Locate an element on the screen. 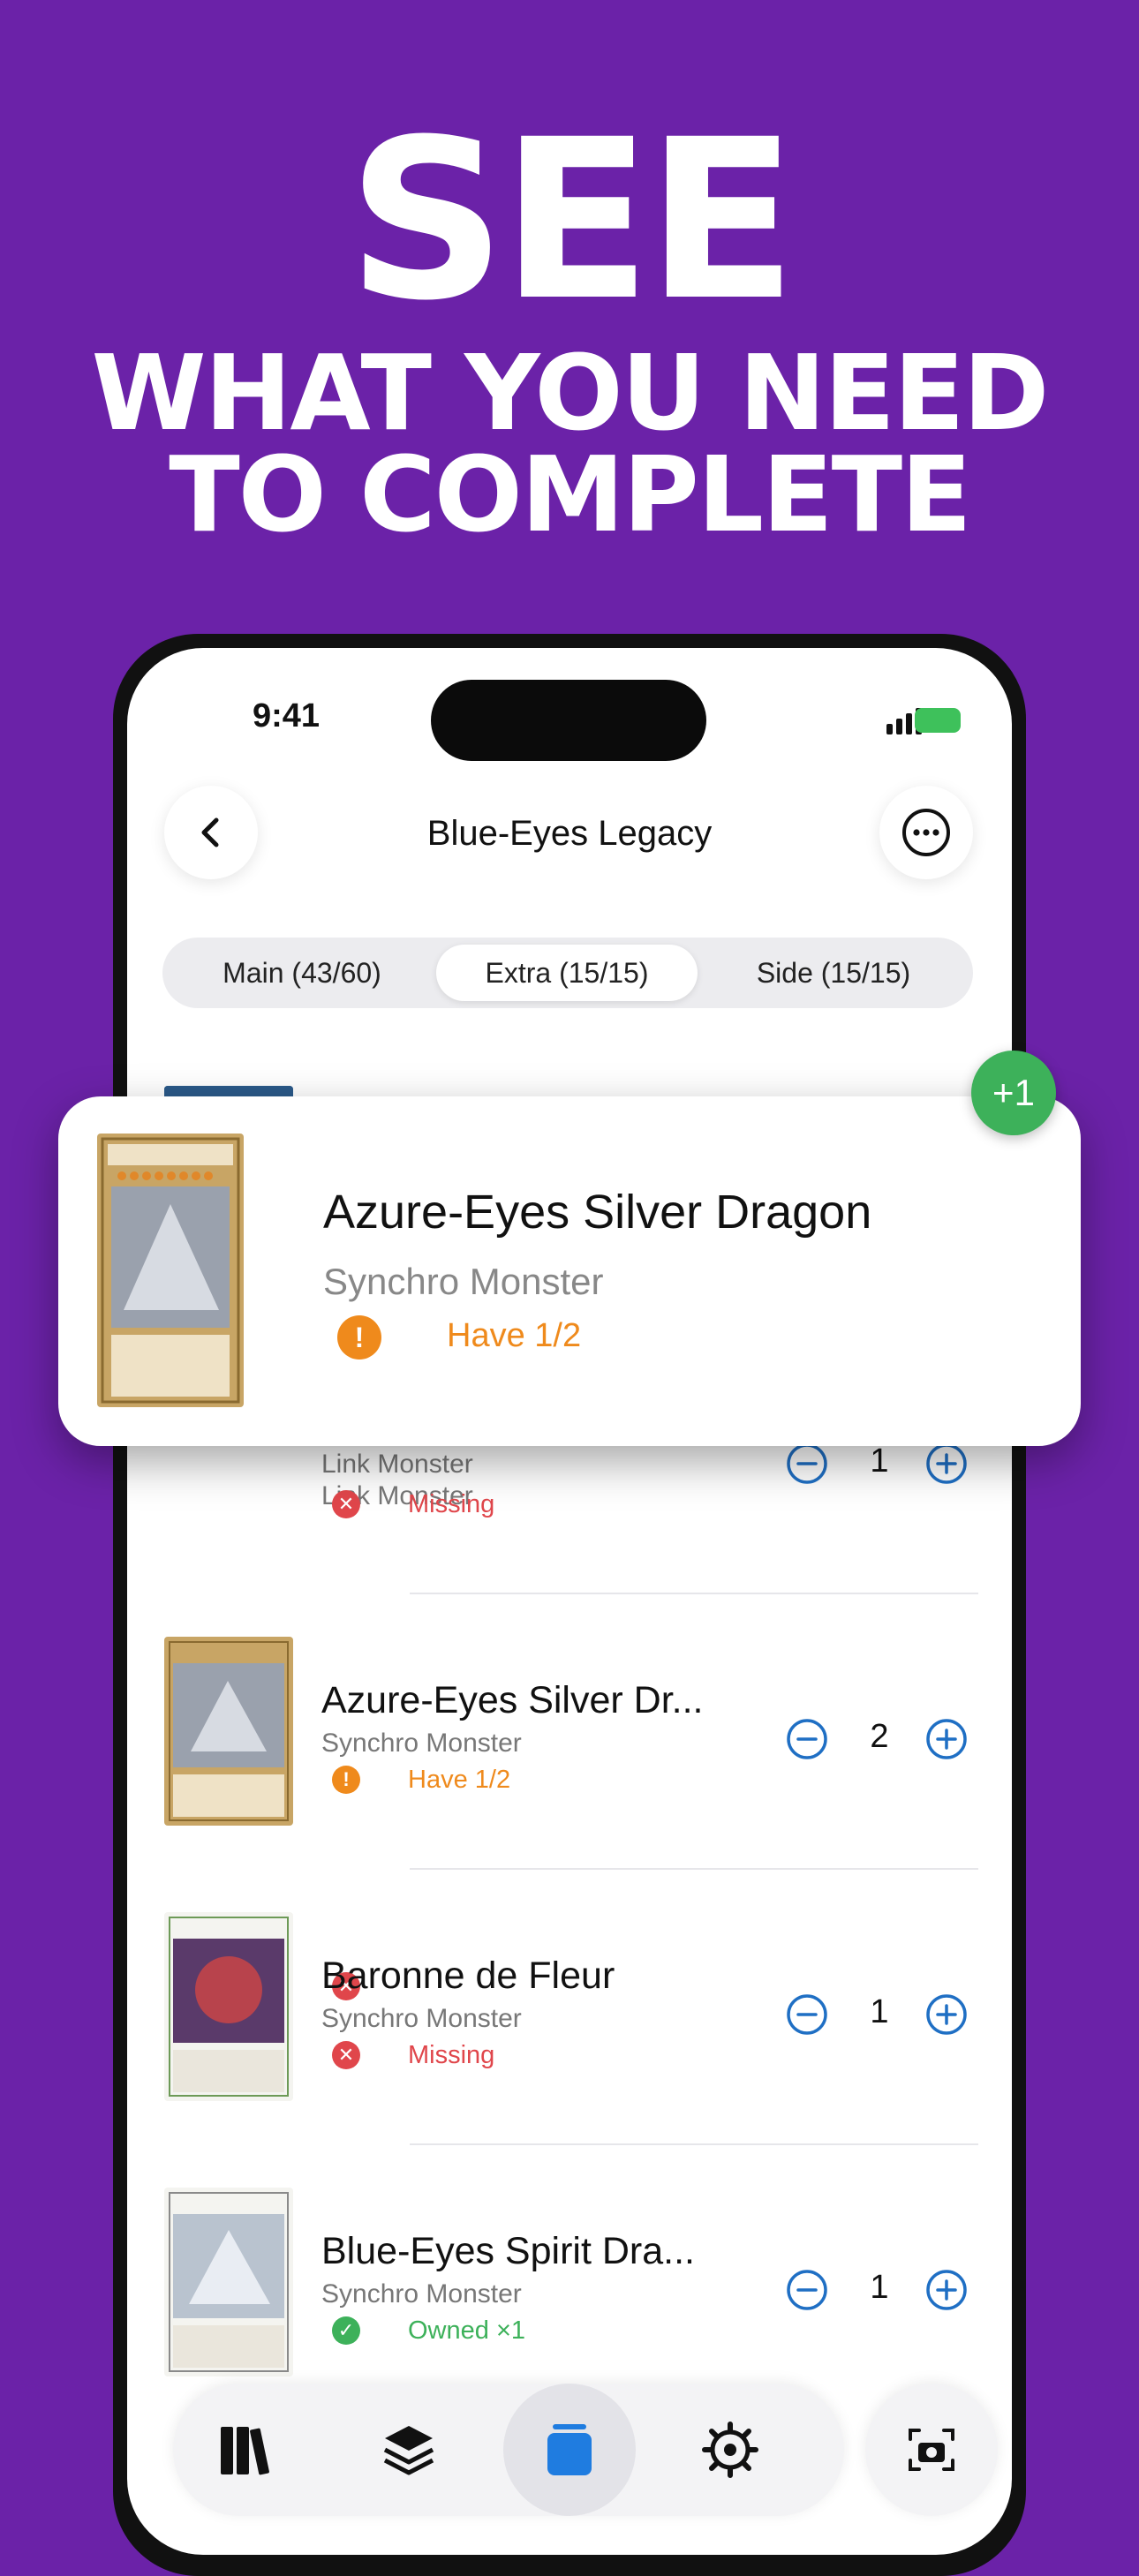 This screenshot has width=1139, height=2576. tab-cards is located at coordinates (569, 2450).